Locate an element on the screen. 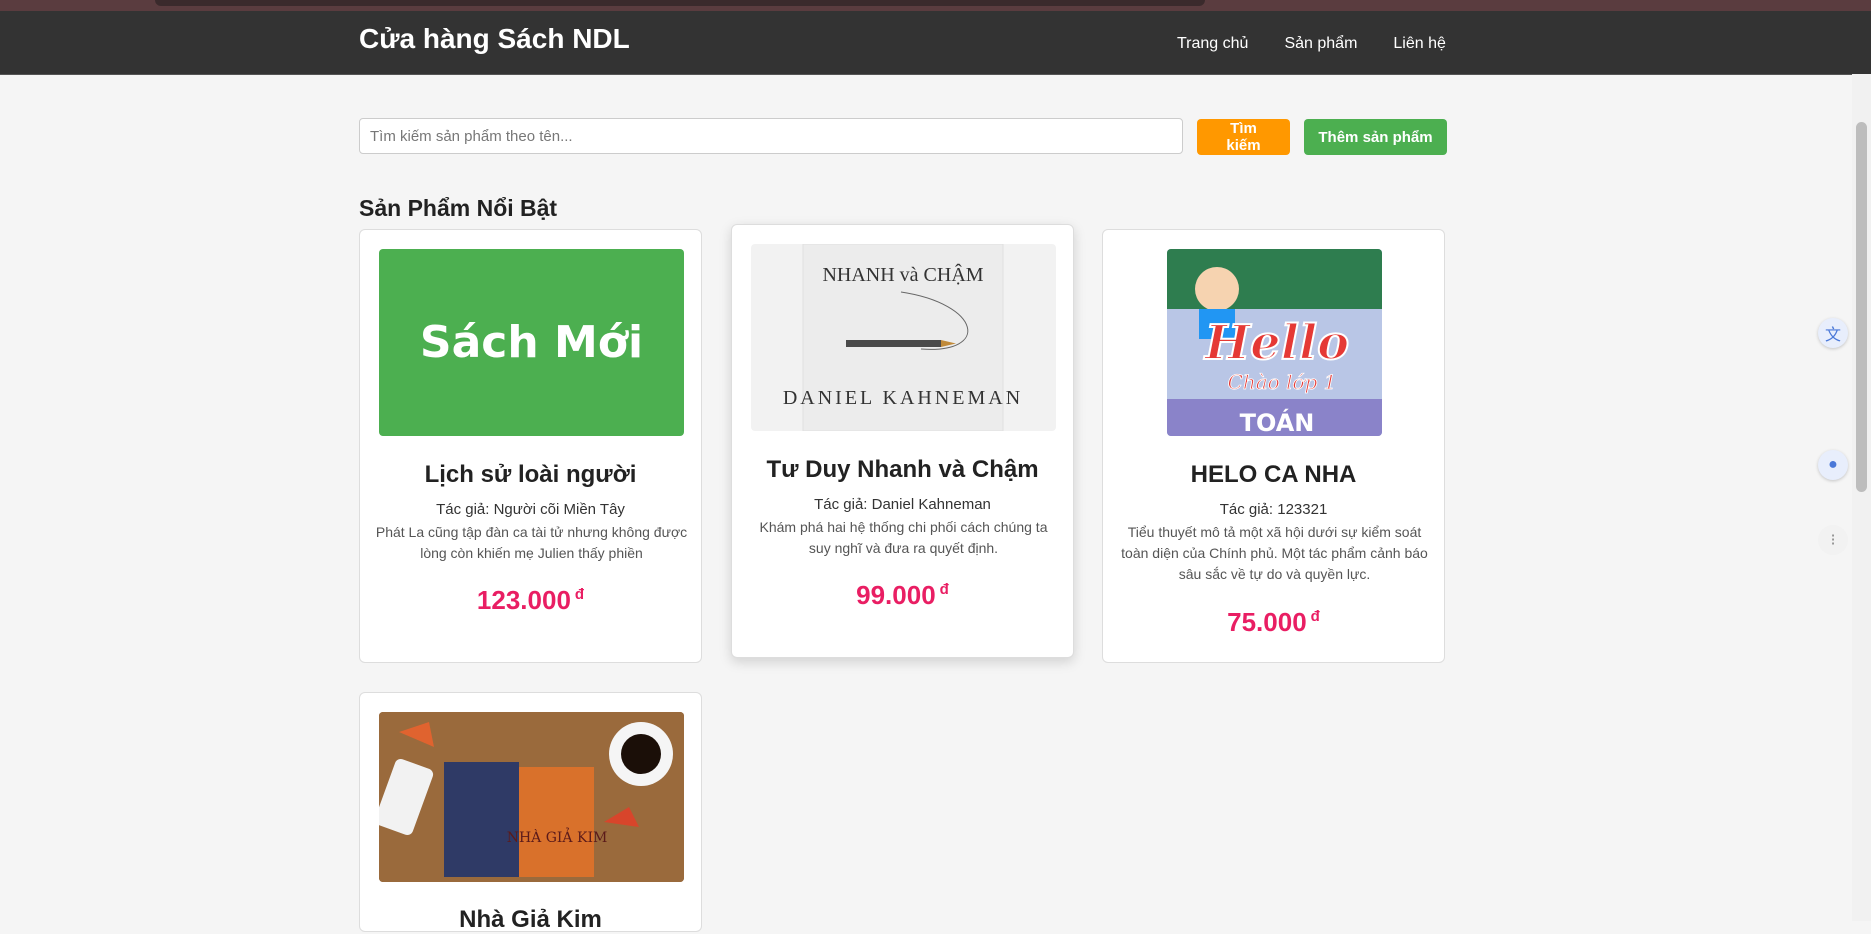 This screenshot has height=934, width=1871. book-cover-art: NHANH và CHẬM DANIEL KAHNEMAN is located at coordinates (903, 337).